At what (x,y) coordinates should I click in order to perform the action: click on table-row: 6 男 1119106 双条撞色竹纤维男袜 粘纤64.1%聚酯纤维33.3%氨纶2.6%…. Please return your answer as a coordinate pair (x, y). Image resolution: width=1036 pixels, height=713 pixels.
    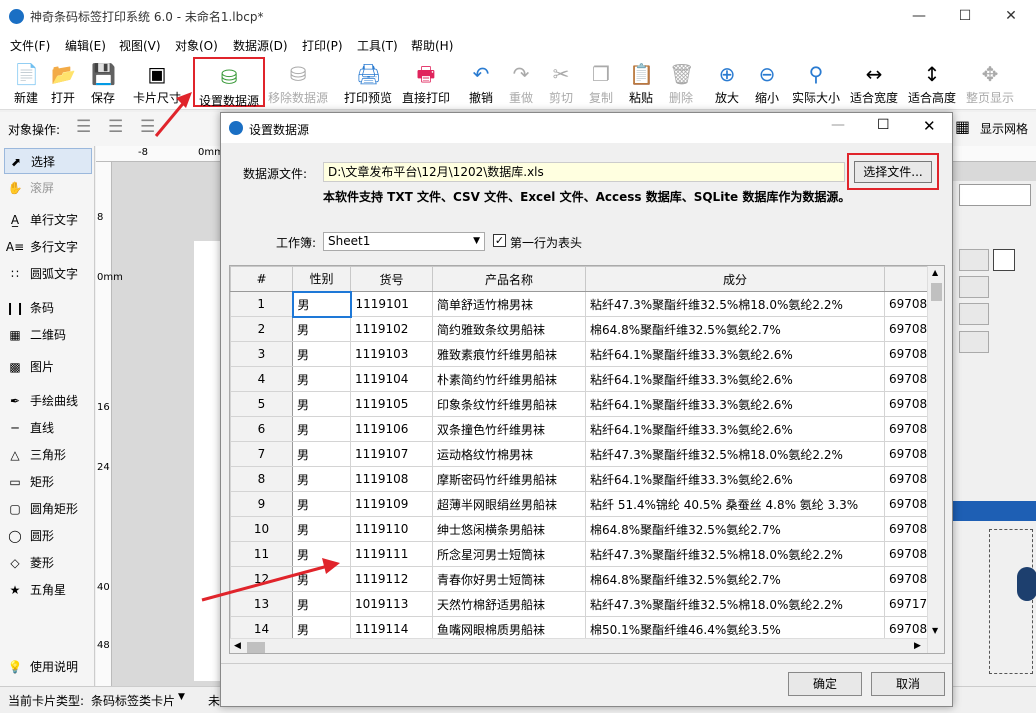
    Looking at the image, I should click on (583, 429).